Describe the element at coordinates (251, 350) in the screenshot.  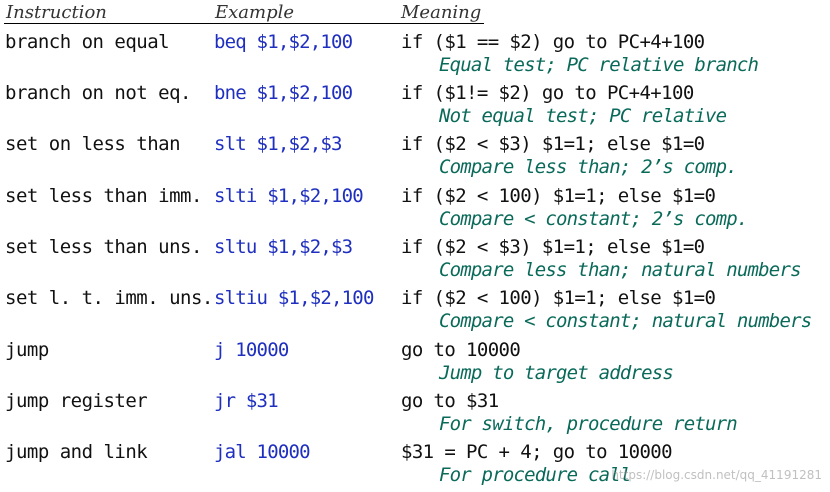
I see `instruction-example: j 10000` at that location.